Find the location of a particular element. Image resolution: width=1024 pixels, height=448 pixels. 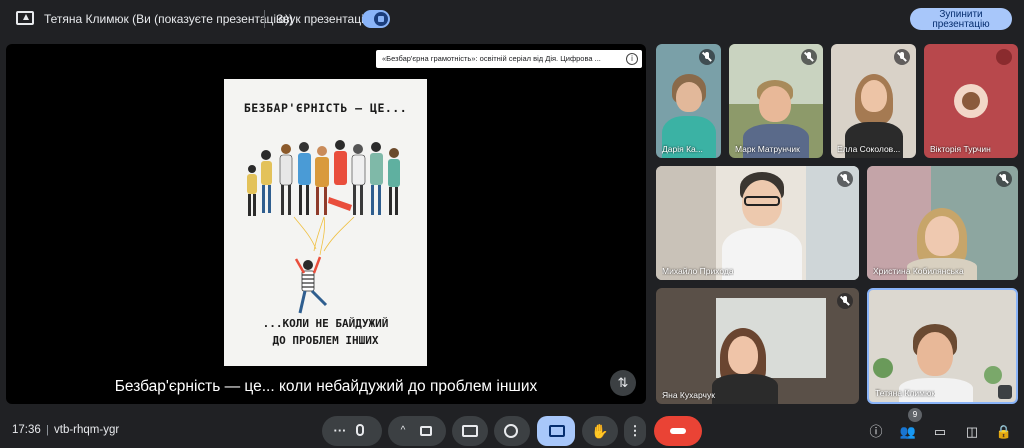

host-controls-icon: 🔒 is located at coordinates (1004, 432).